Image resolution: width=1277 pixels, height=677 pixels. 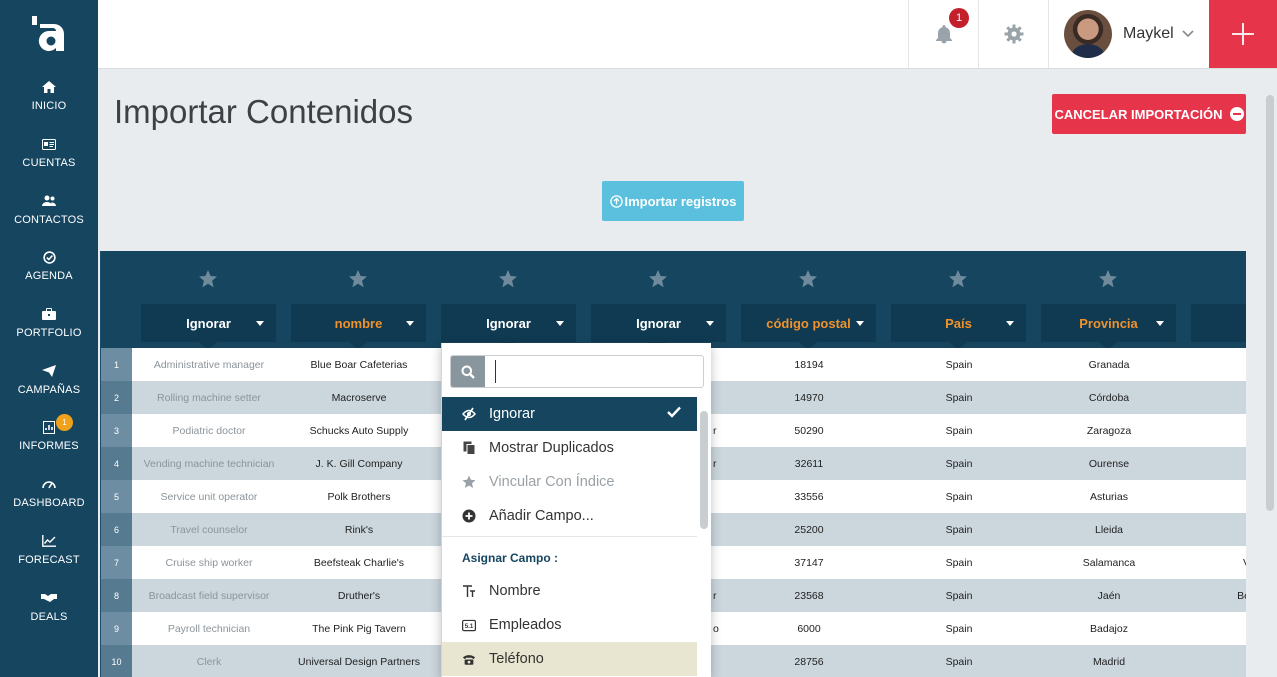 What do you see at coordinates (1188, 34) in the screenshot?
I see `chevron-down-icon` at bounding box center [1188, 34].